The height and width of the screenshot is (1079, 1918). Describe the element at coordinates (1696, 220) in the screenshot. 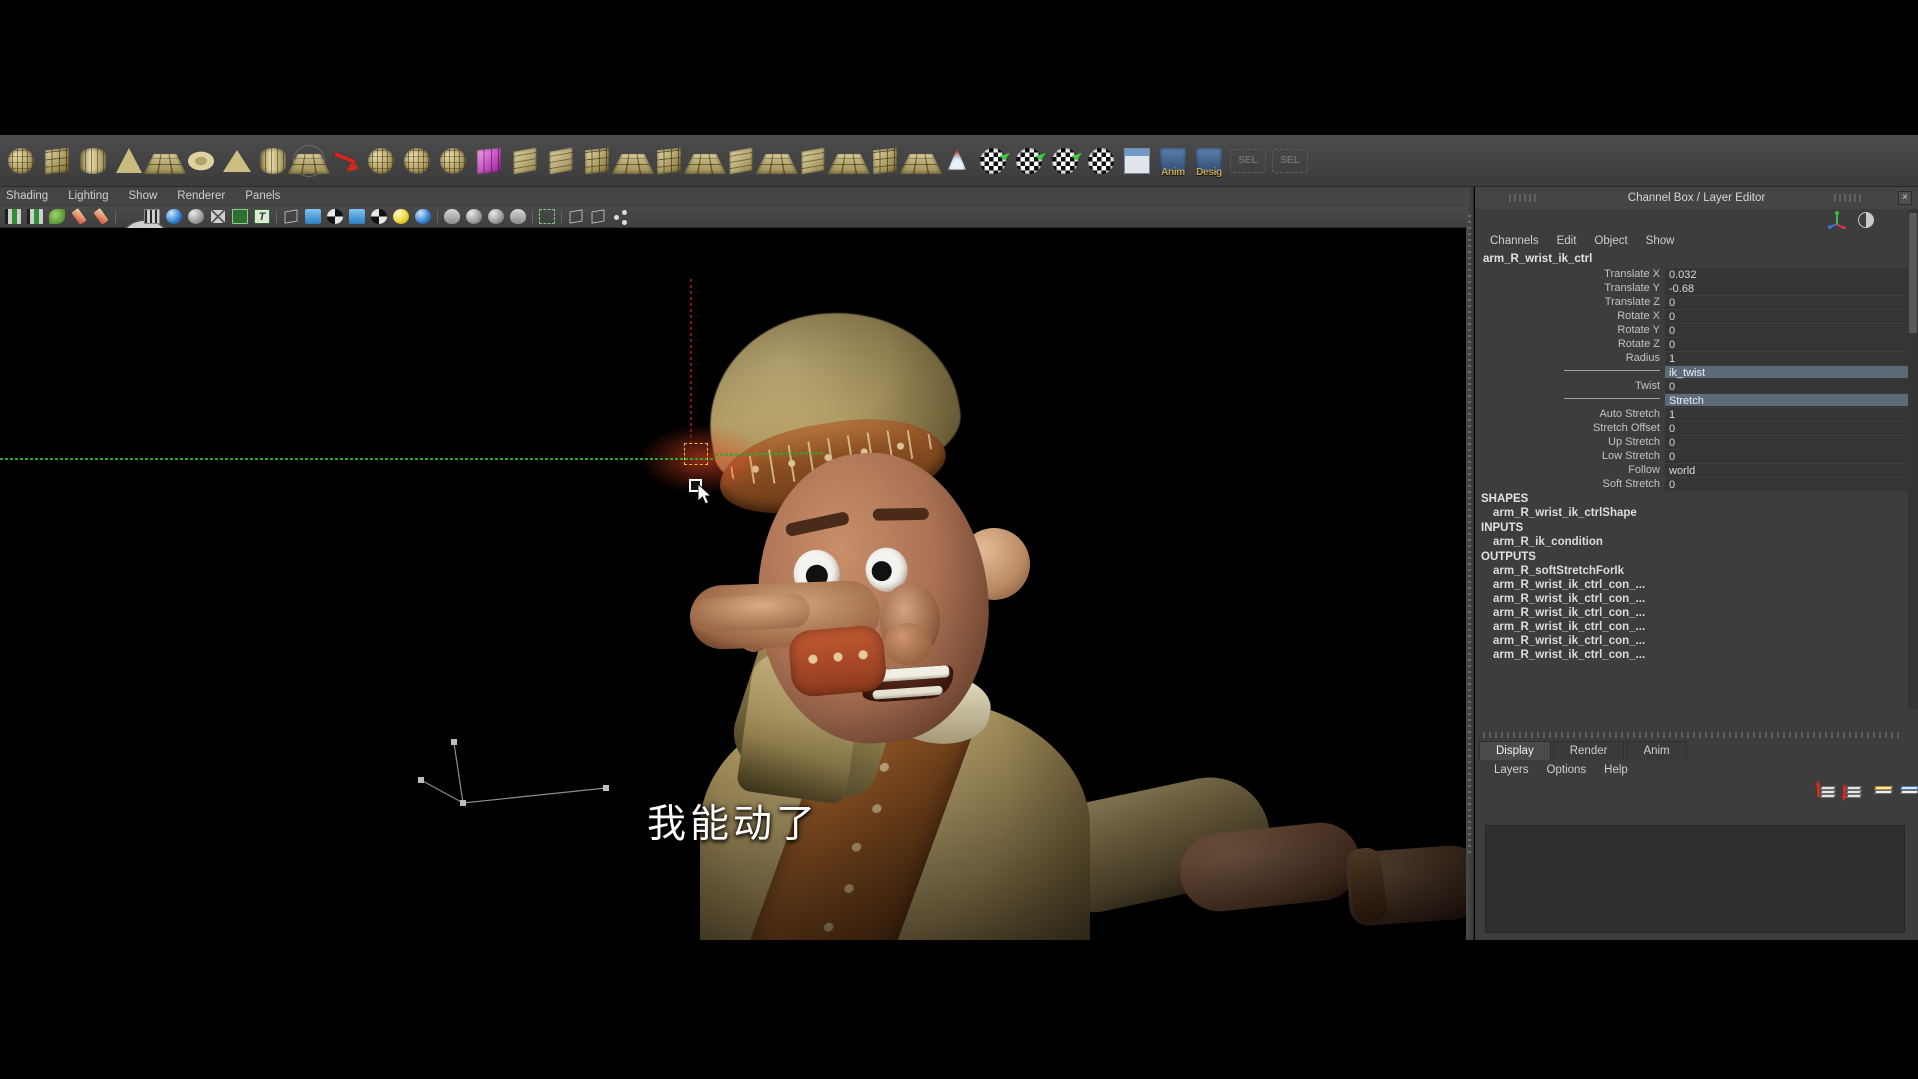

I see `channel-box-icon-row` at that location.